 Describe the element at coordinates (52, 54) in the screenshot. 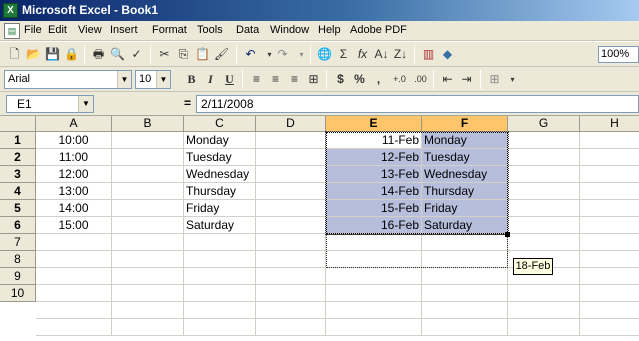

I see `save-icon: 💾` at that location.